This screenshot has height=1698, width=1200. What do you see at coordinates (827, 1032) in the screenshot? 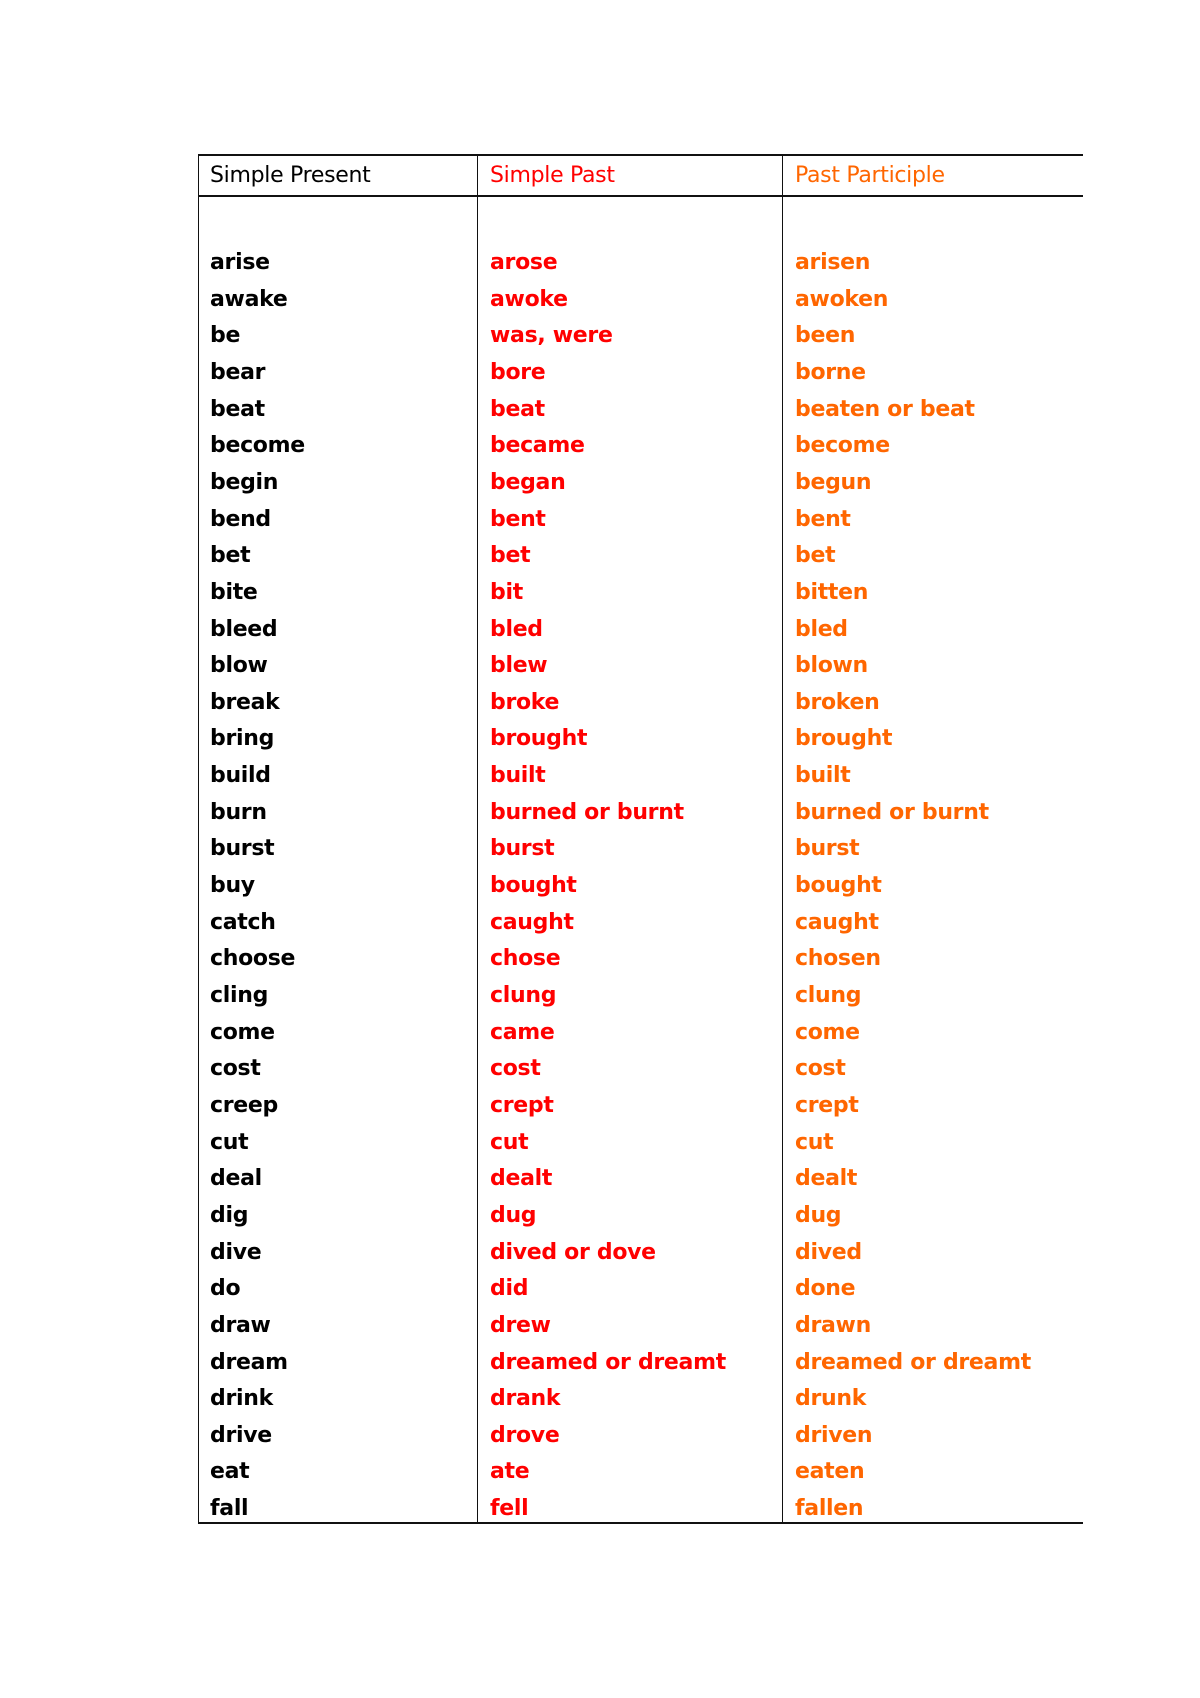
I see `cell-past-participle: come` at bounding box center [827, 1032].